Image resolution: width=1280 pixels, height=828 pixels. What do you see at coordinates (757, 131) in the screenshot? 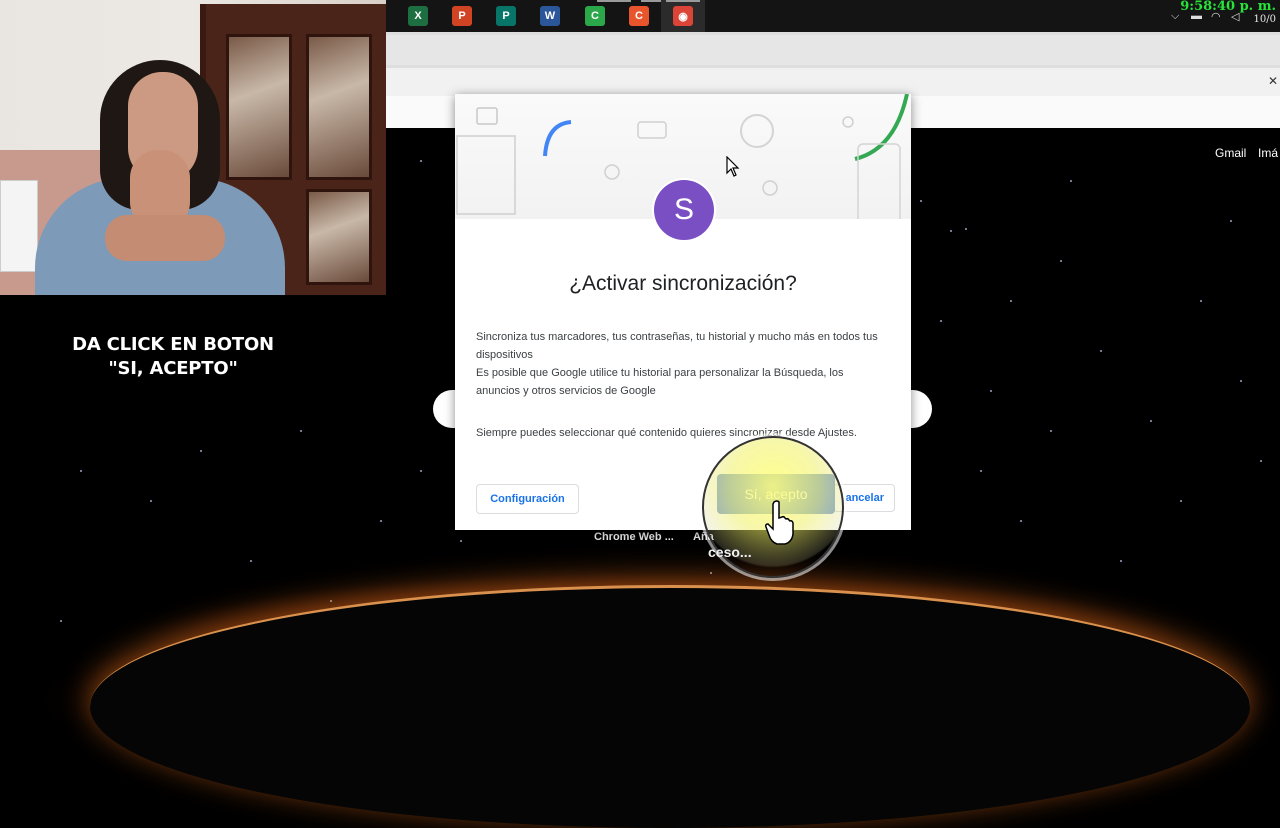
I see `chrome-outline-icon` at bounding box center [757, 131].